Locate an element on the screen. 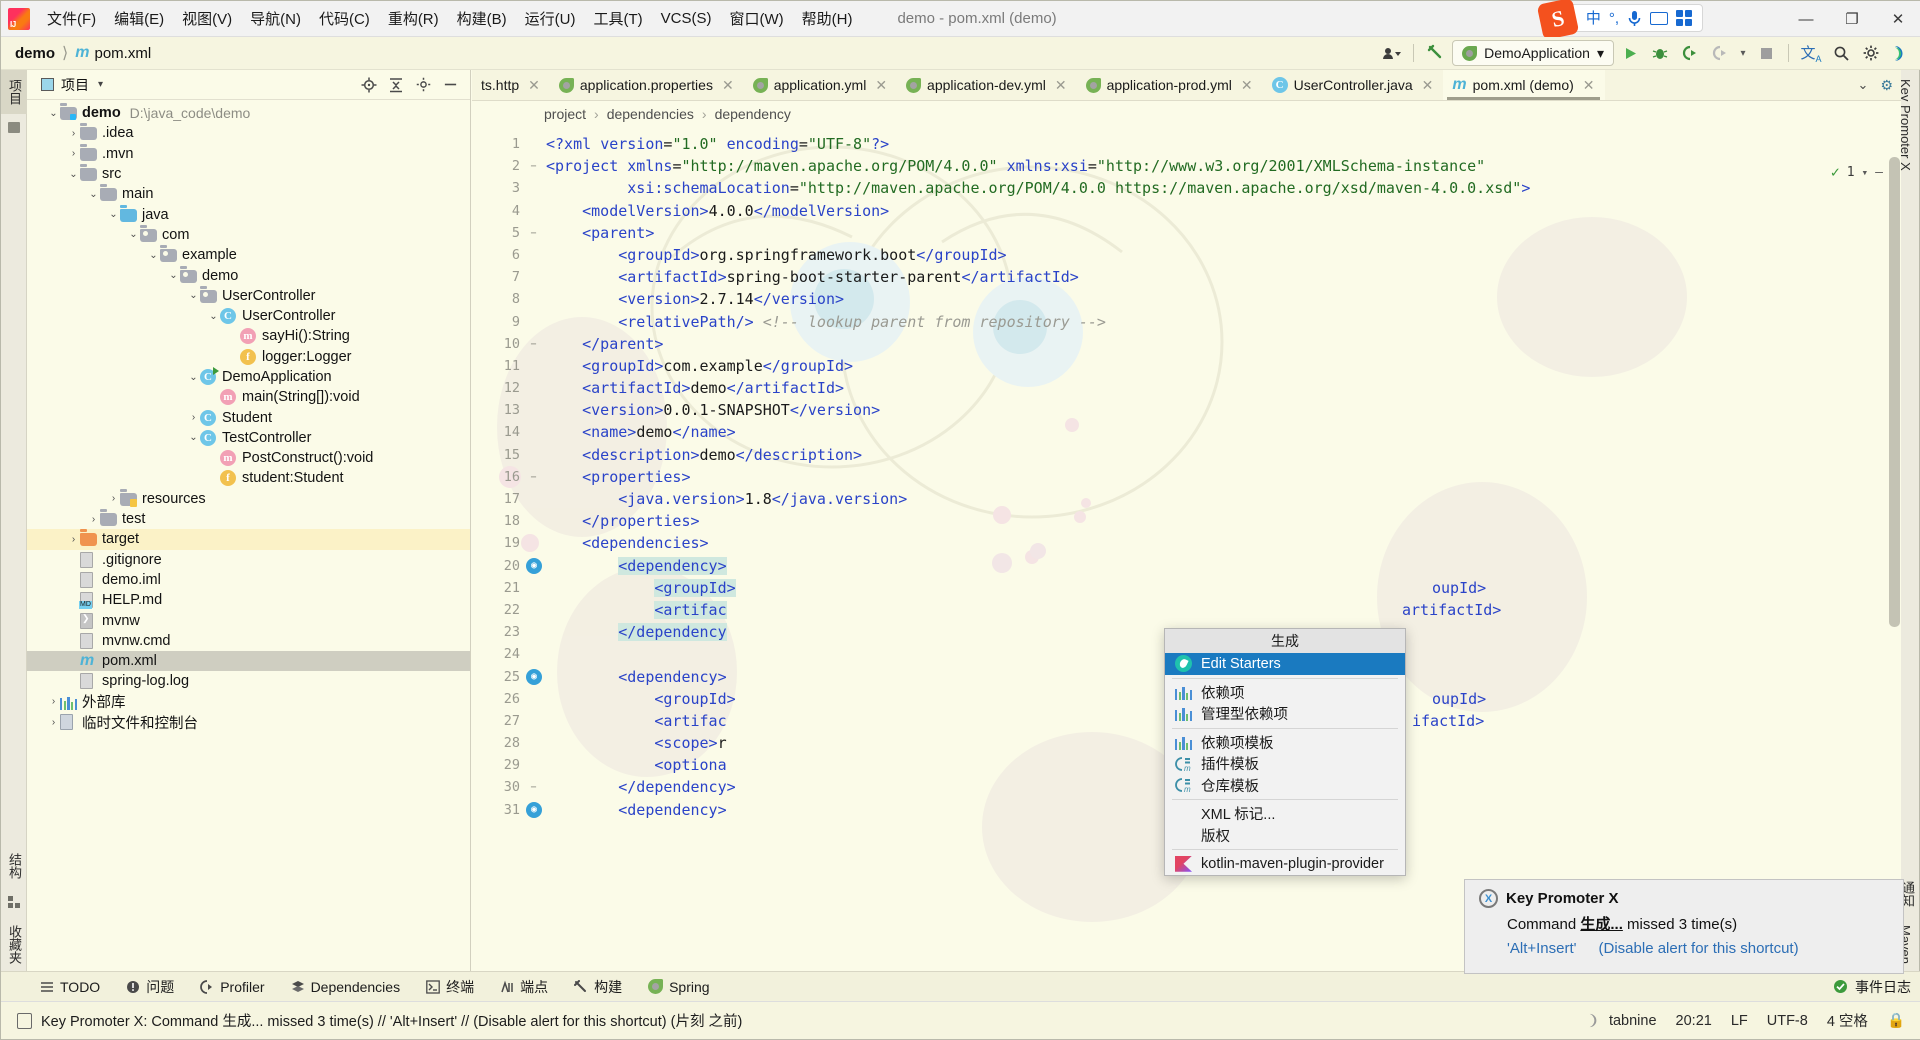 This screenshot has width=1920, height=1040. menu-tools: 工具(T) is located at coordinates (617, 18).